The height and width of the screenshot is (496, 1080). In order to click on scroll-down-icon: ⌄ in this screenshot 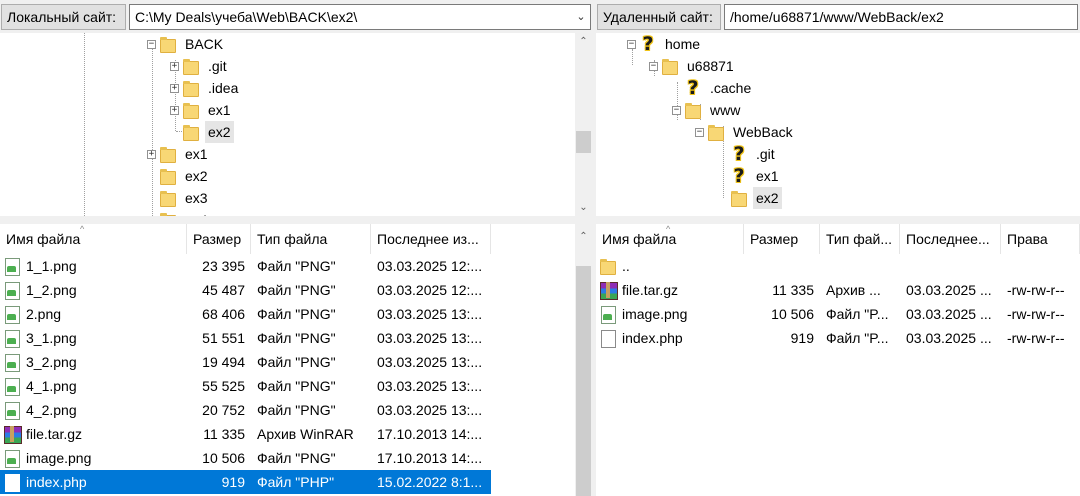, I will do `click(583, 207)`.